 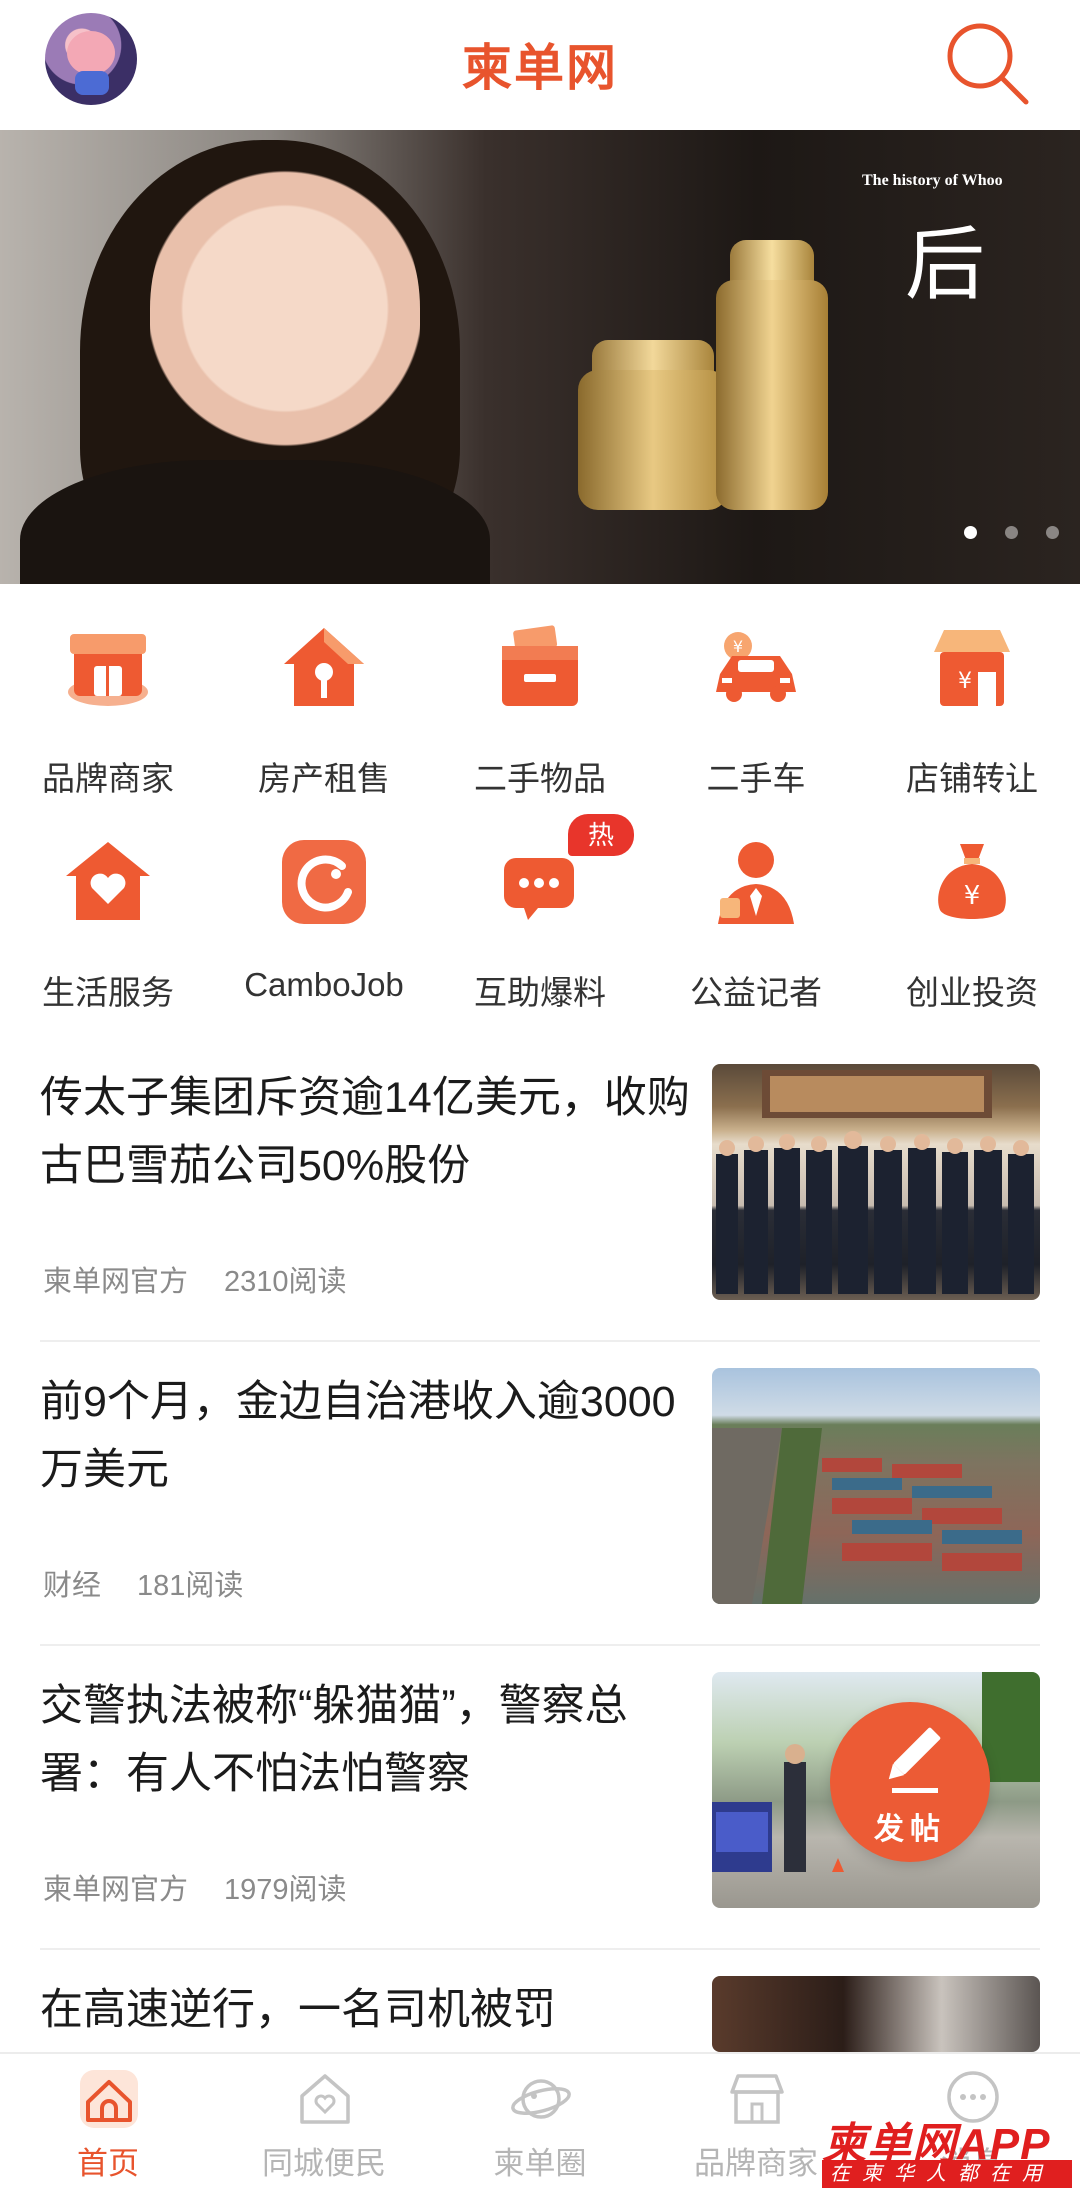 What do you see at coordinates (365, 1132) in the screenshot?
I see `news-title: 传太子集团斥资逾14亿美元，收购古巴雪茄公司50%股份` at bounding box center [365, 1132].